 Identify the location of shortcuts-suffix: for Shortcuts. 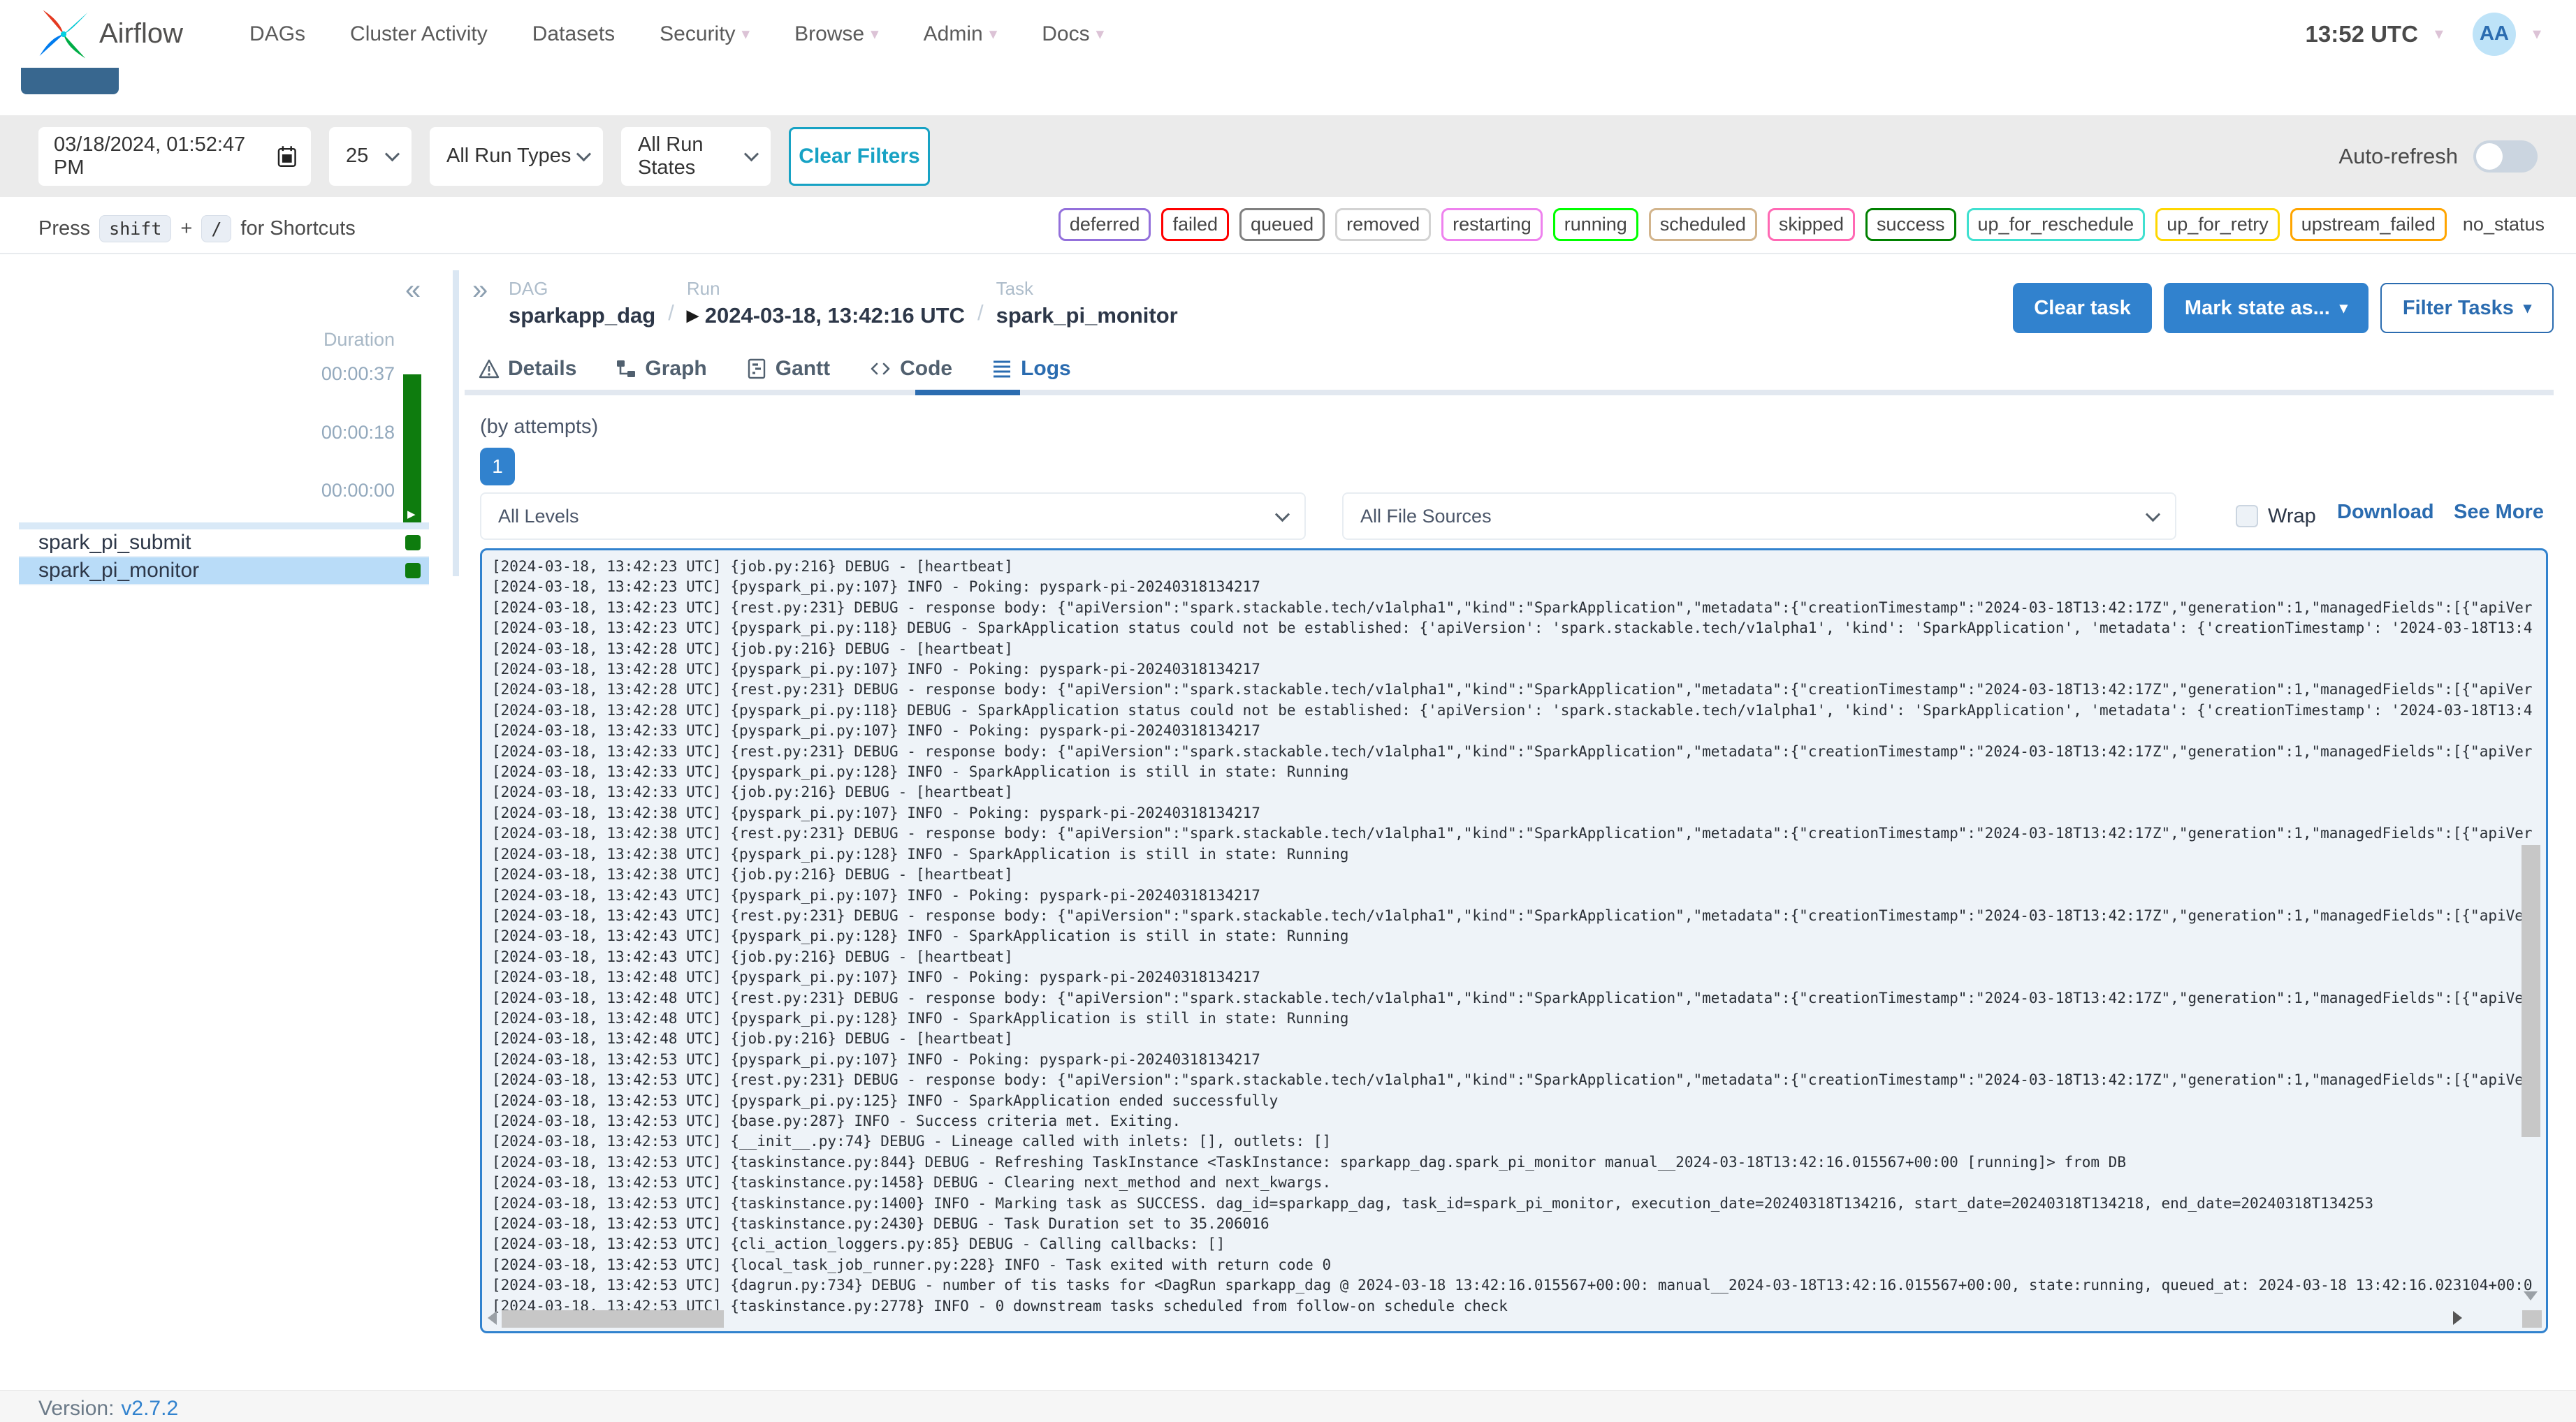
(298, 228).